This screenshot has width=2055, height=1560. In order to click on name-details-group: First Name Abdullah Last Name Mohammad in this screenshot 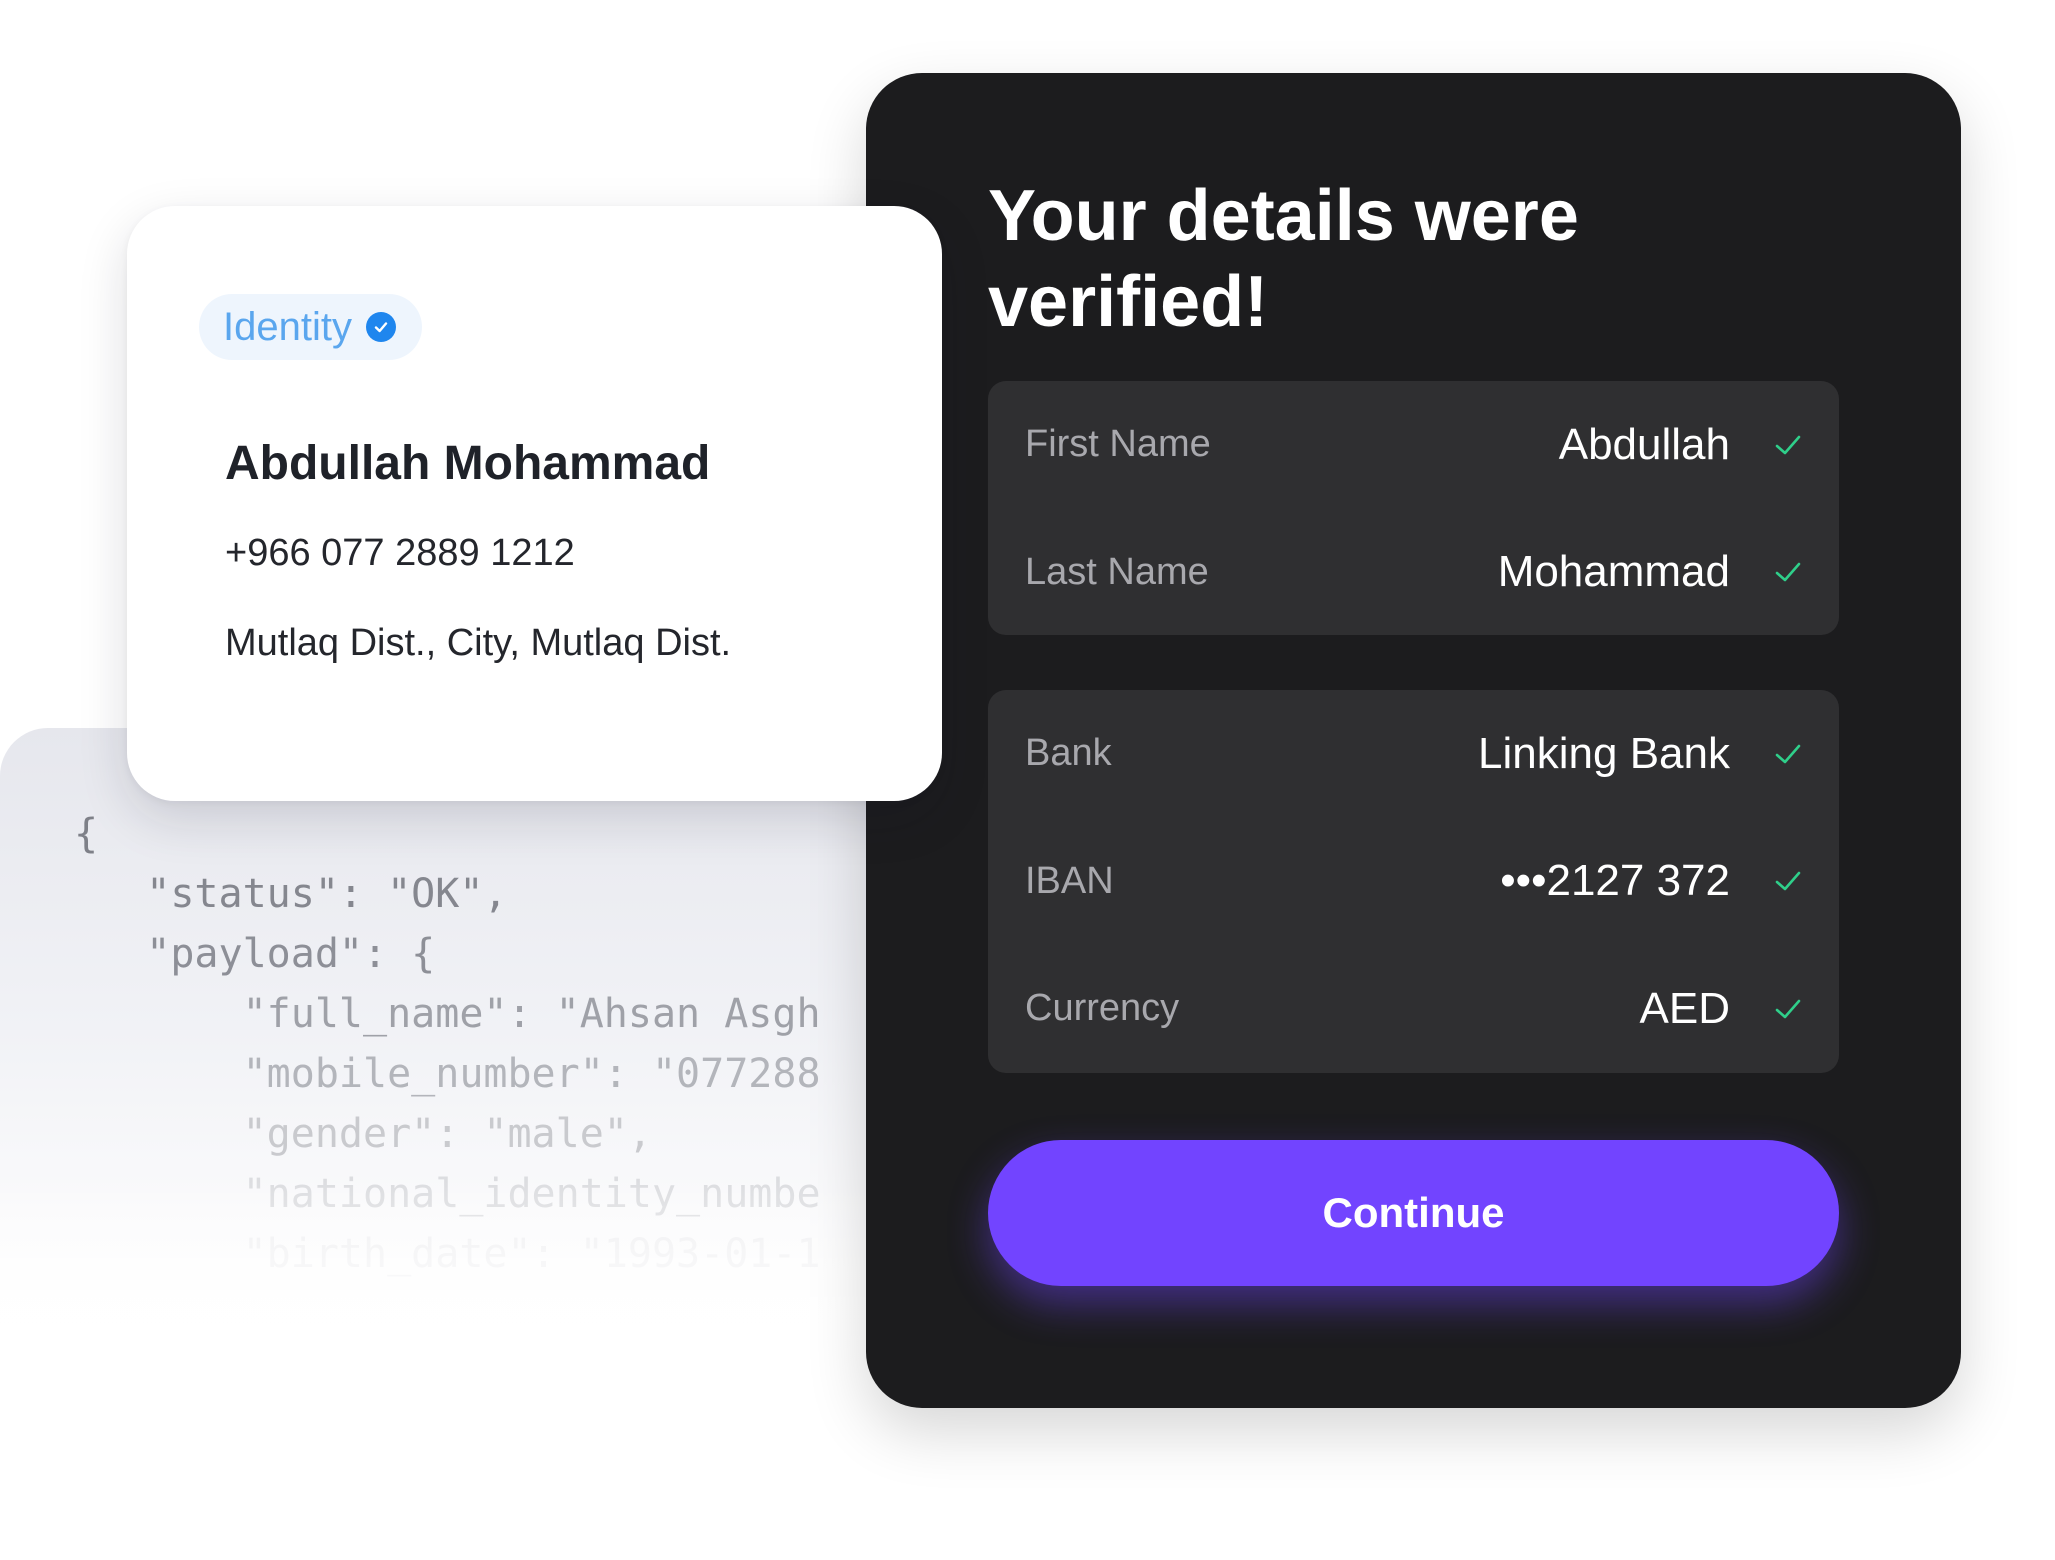, I will do `click(1413, 508)`.